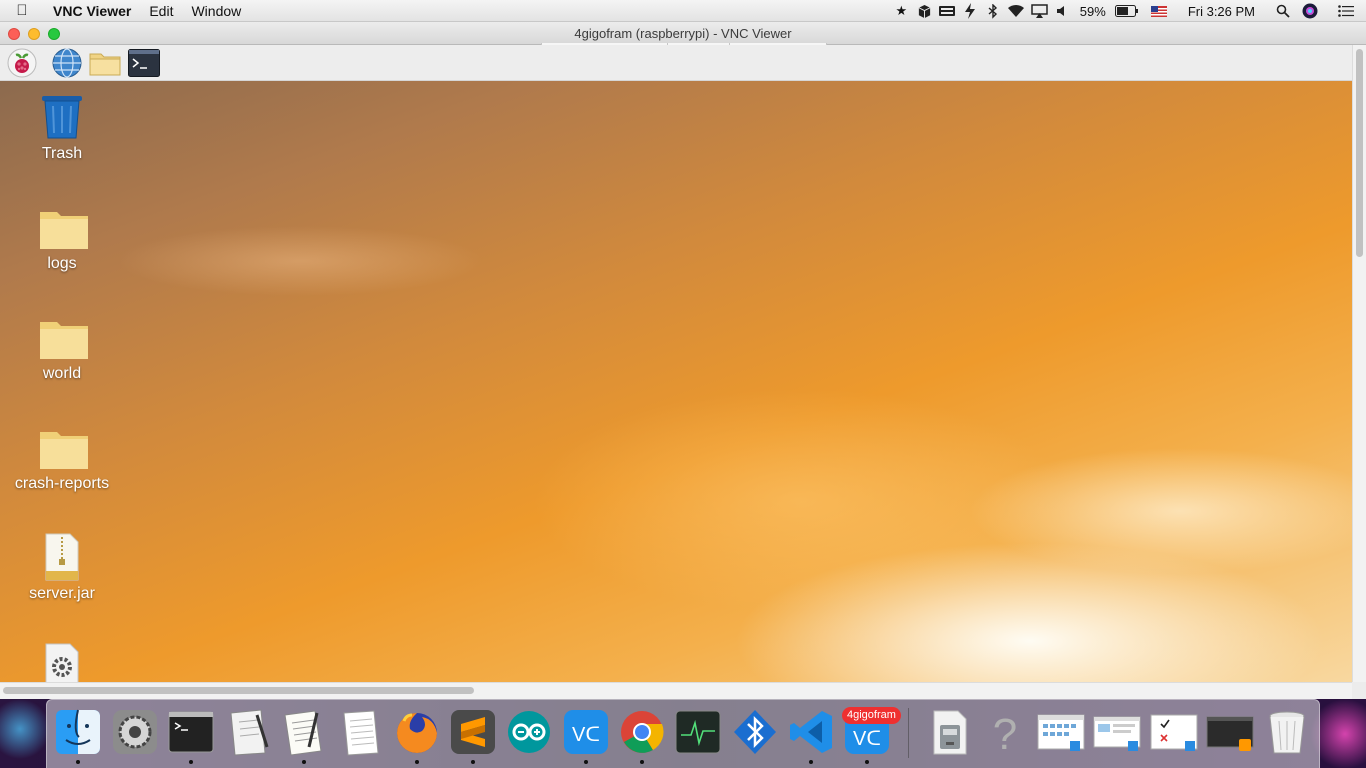  I want to click on menubar:  VNC Viewer Edit Window ★ 59%, so click(683, 11).